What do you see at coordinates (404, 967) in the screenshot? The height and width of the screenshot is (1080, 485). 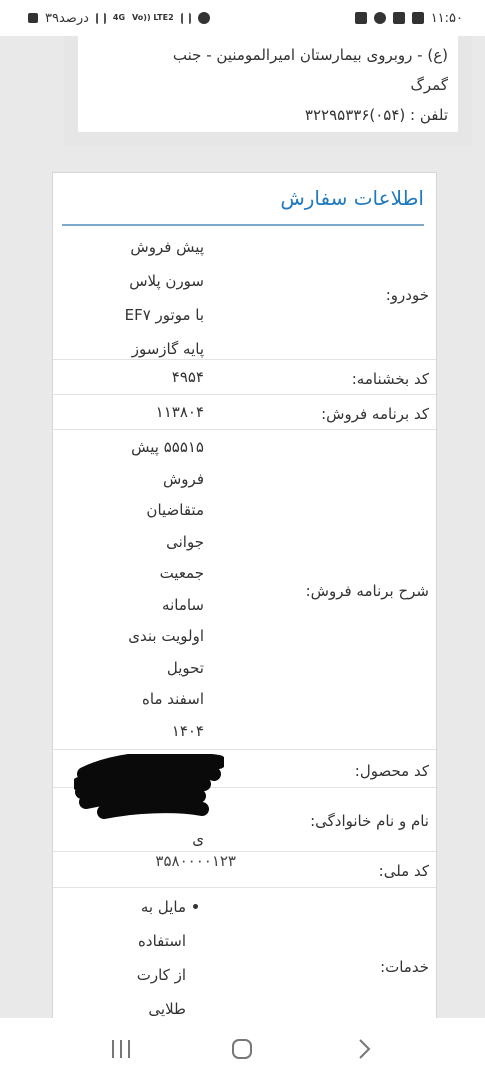 I see `label-services: خدمات:` at bounding box center [404, 967].